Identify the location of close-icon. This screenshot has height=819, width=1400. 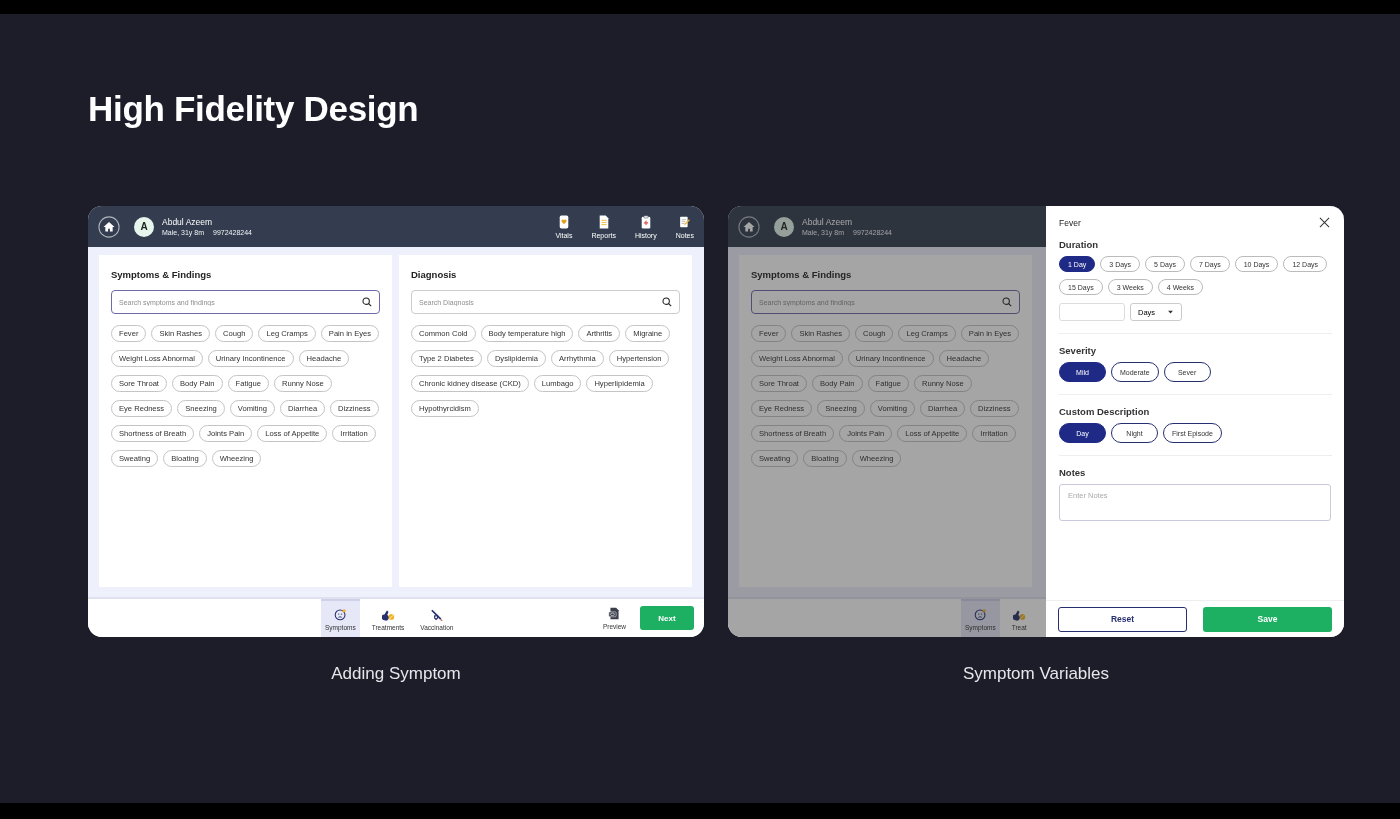
(1324, 222).